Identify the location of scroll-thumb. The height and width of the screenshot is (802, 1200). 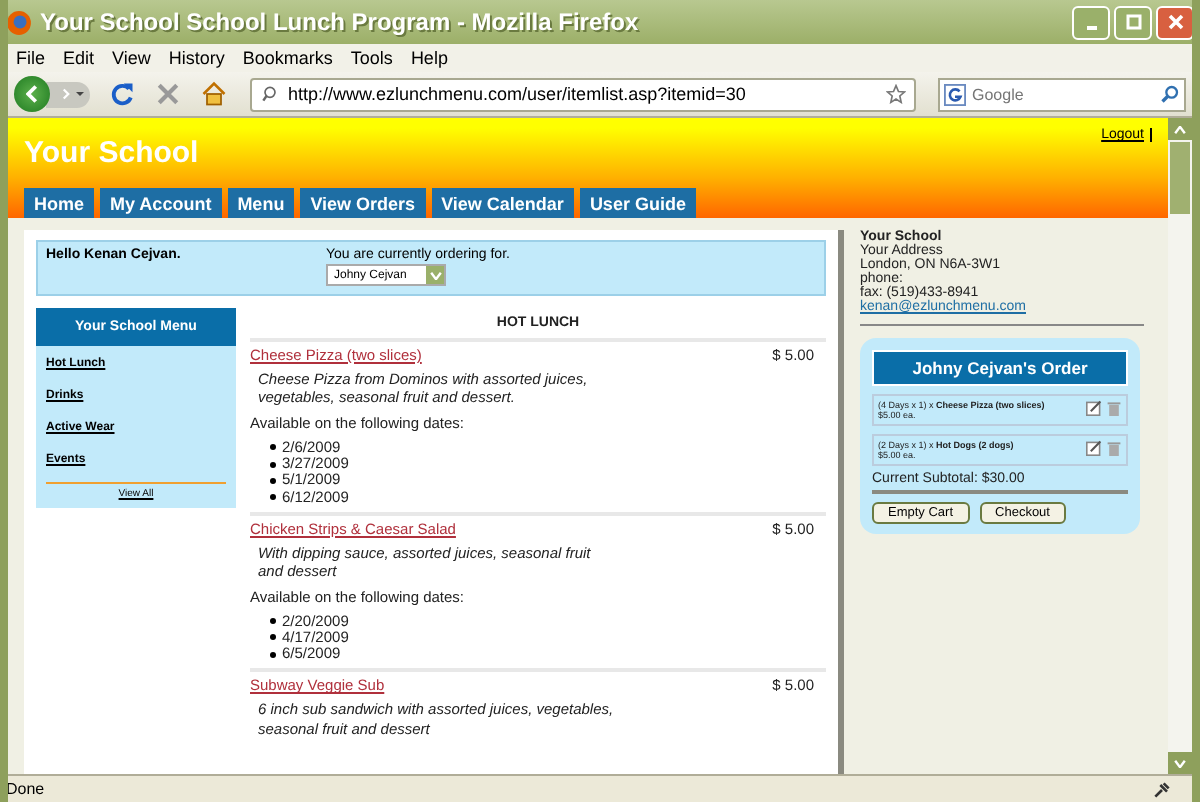
(1180, 178).